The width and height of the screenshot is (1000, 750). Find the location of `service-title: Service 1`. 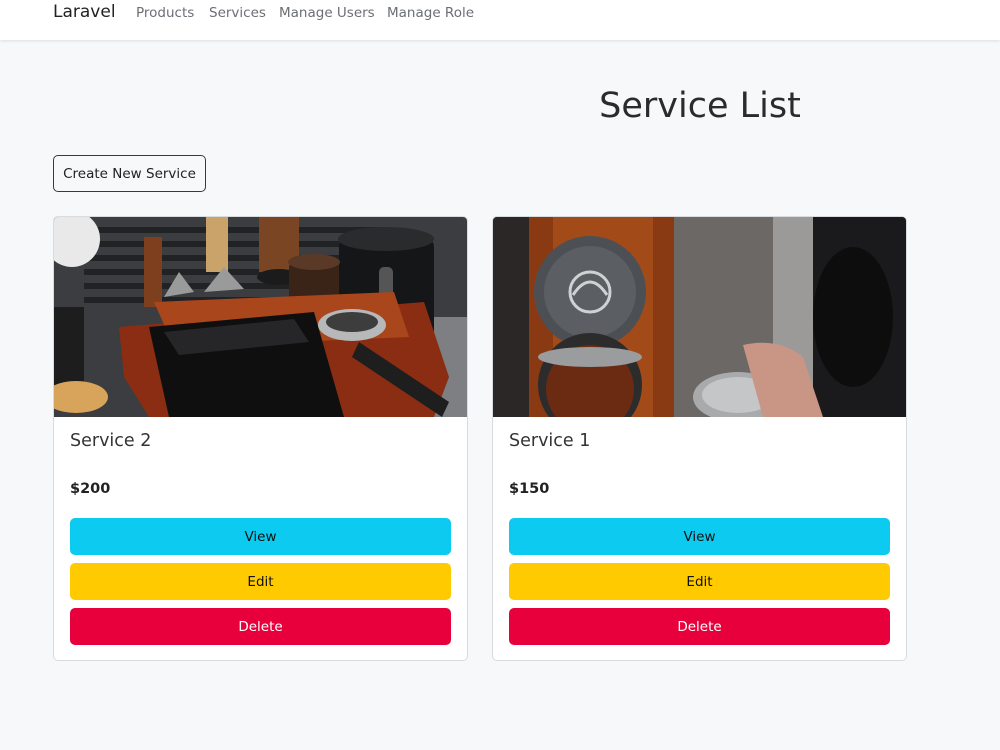

service-title: Service 1 is located at coordinates (550, 441).